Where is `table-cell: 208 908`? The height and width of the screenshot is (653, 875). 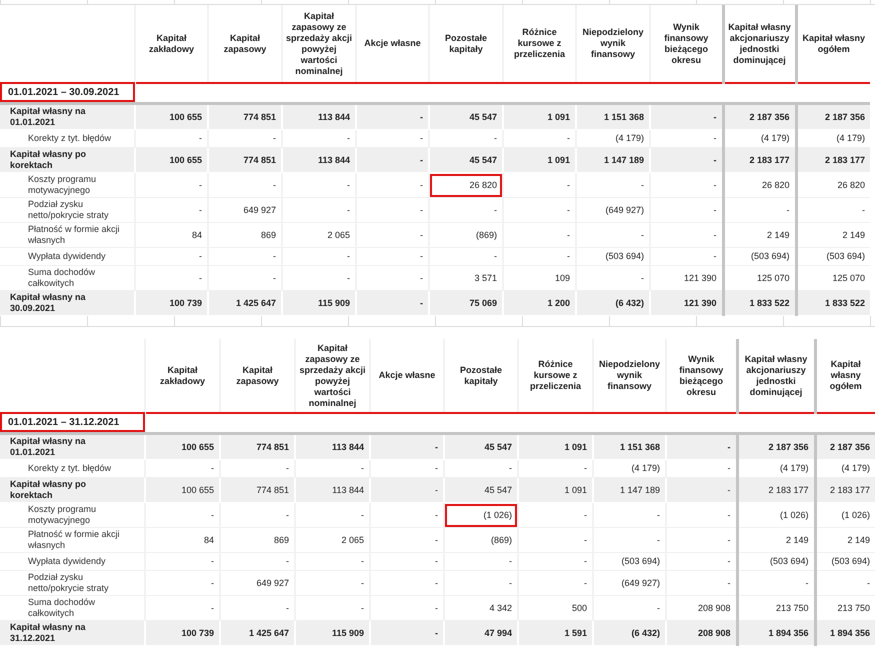 table-cell: 208 908 is located at coordinates (701, 633).